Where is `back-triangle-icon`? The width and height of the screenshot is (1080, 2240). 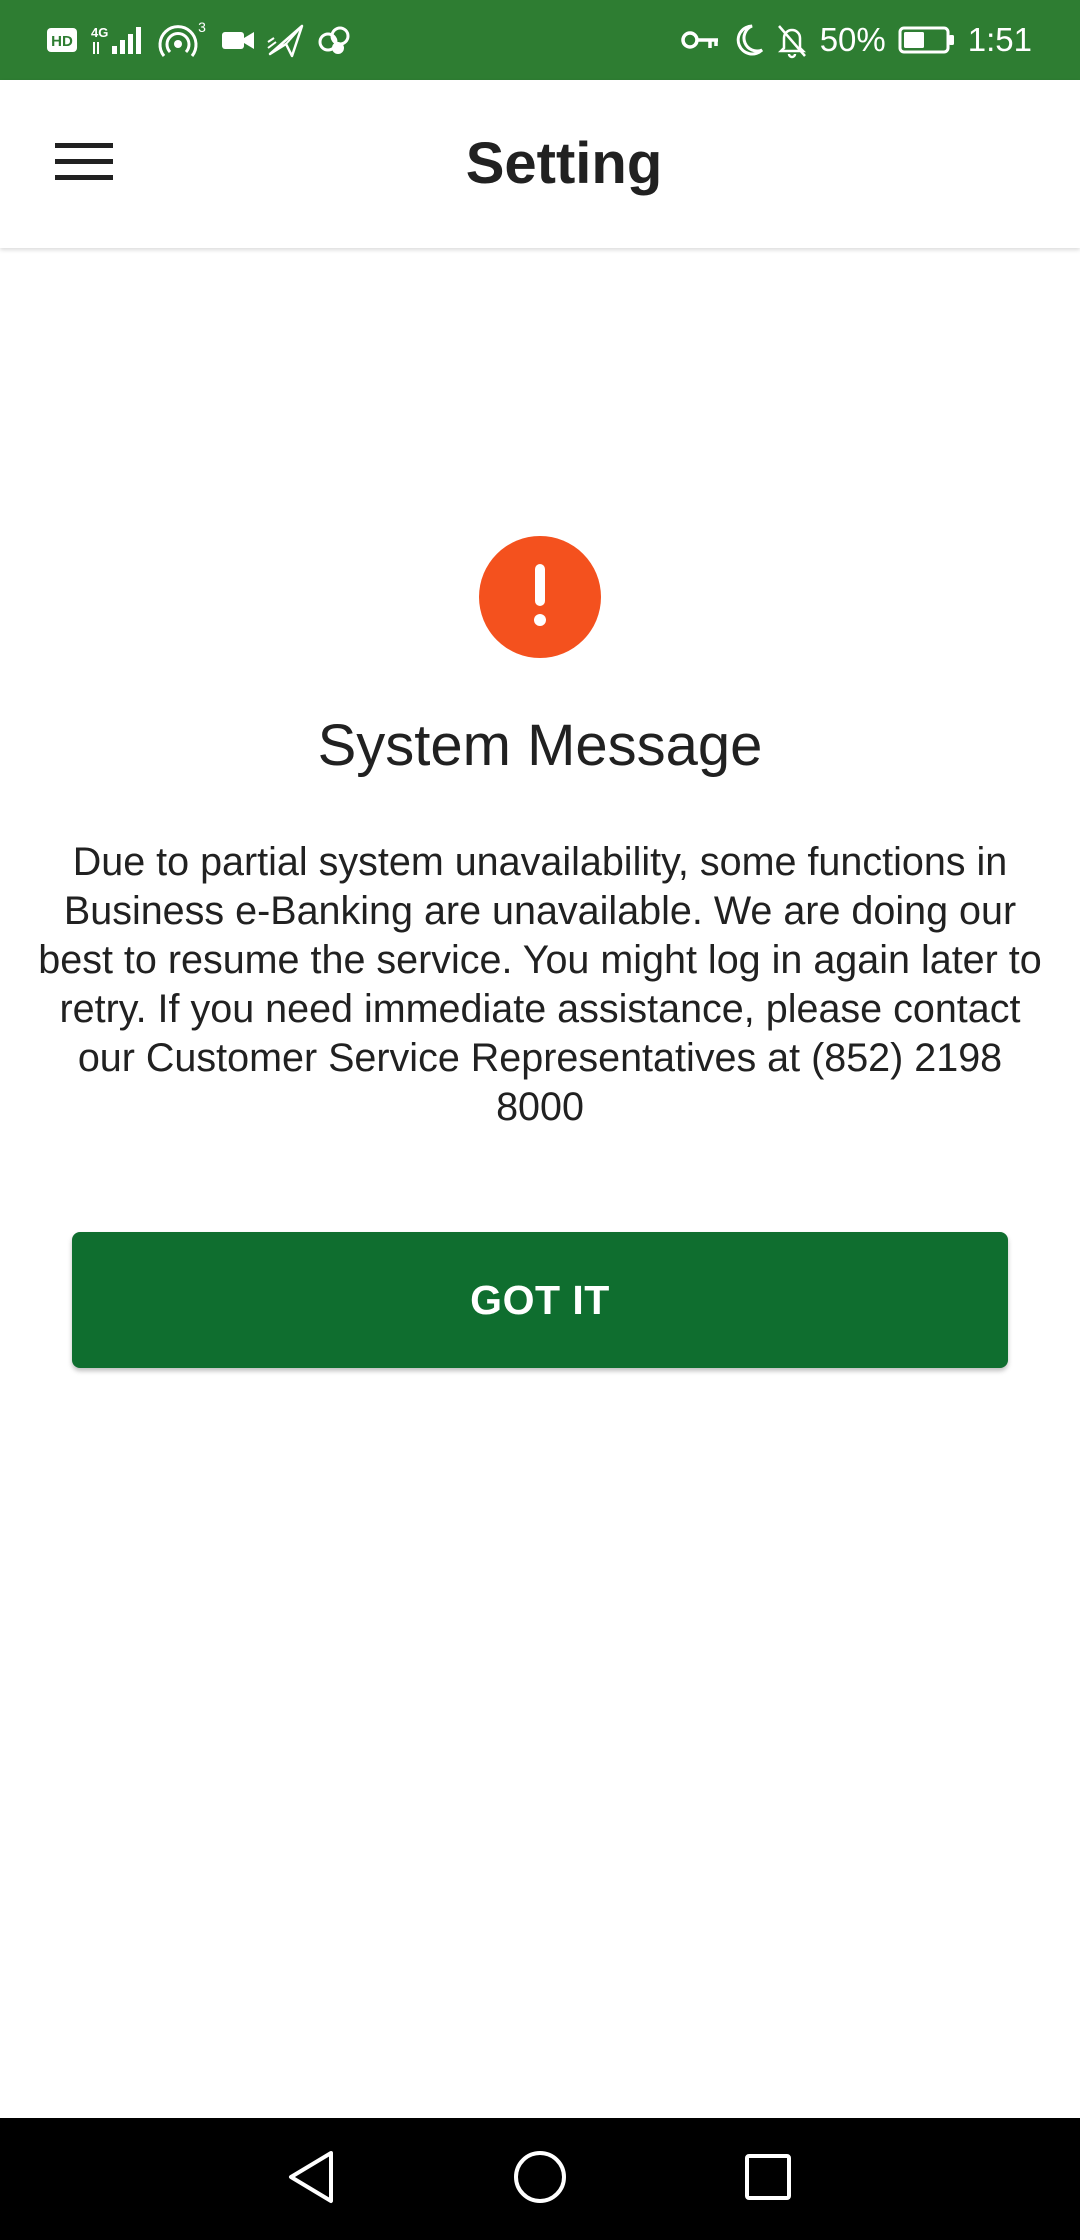
back-triangle-icon is located at coordinates (310, 2179).